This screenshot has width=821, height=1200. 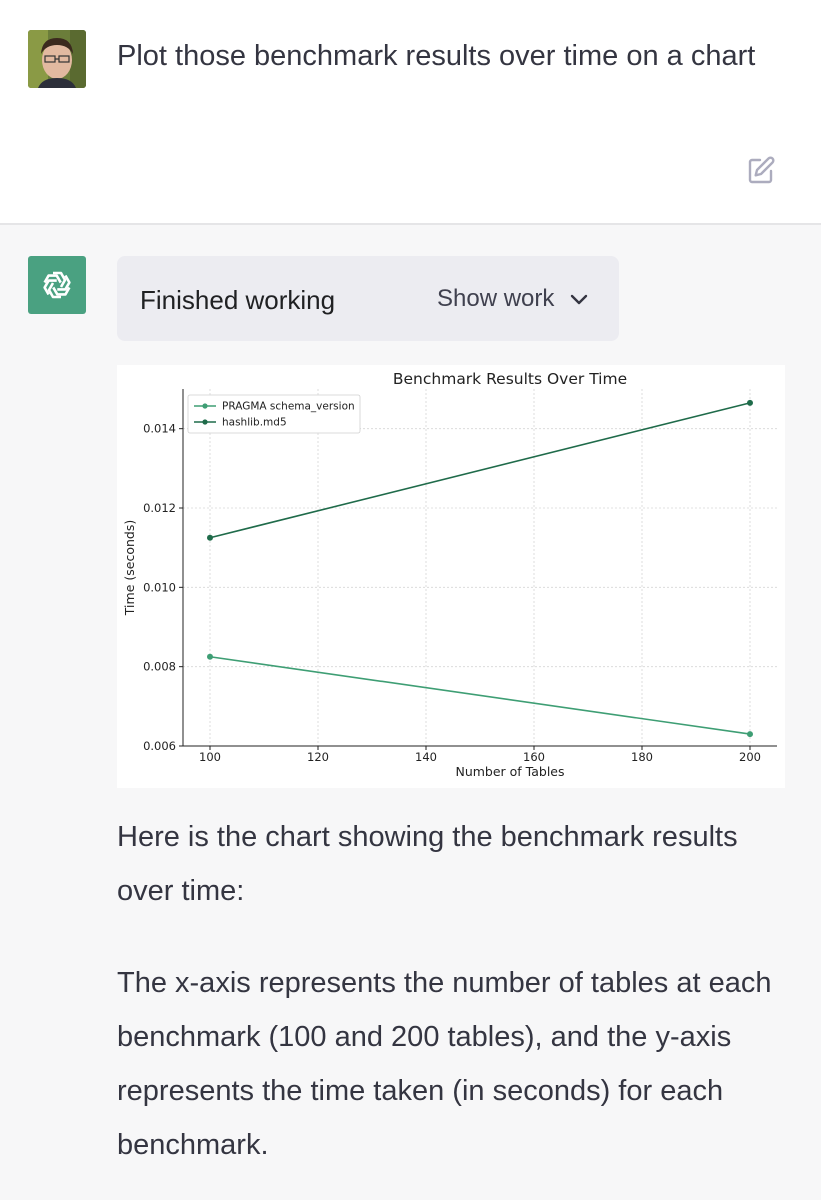 What do you see at coordinates (210, 757) in the screenshot?
I see `x-tick-label: 100` at bounding box center [210, 757].